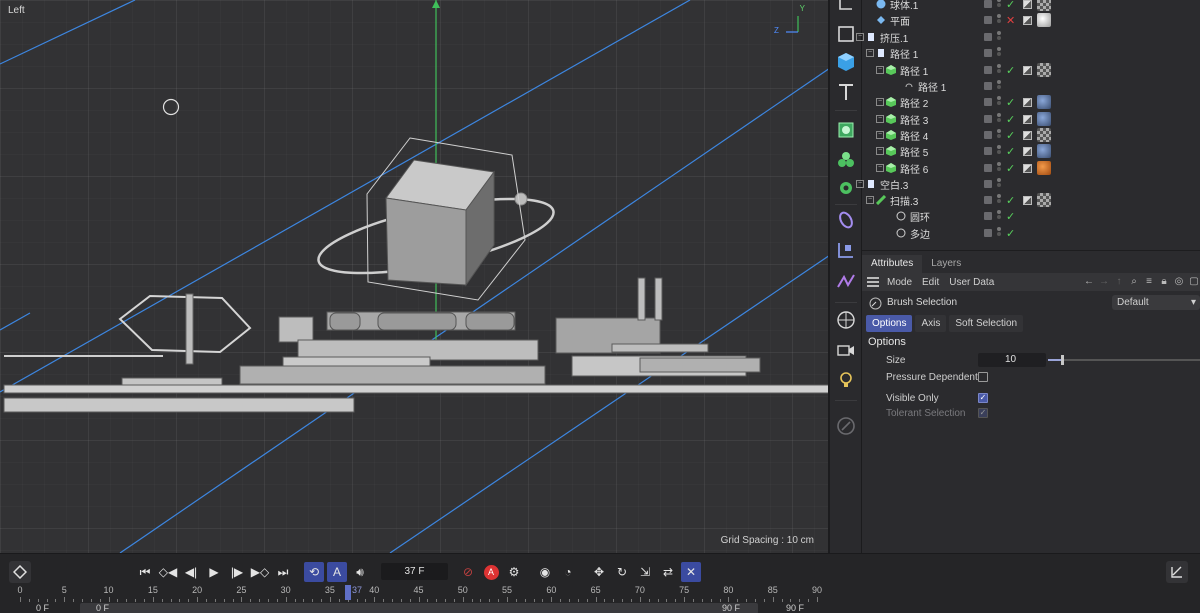 The height and width of the screenshot is (613, 1200). What do you see at coordinates (1119, 282) in the screenshot?
I see `up-arrow-icon: ↑` at bounding box center [1119, 282].